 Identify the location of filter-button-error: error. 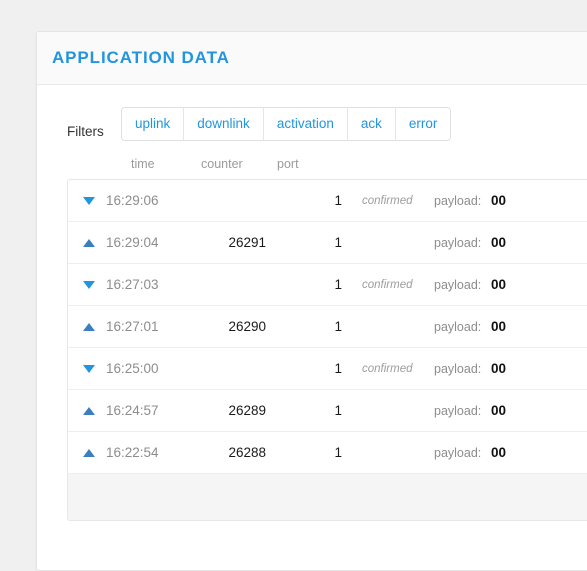
(423, 124).